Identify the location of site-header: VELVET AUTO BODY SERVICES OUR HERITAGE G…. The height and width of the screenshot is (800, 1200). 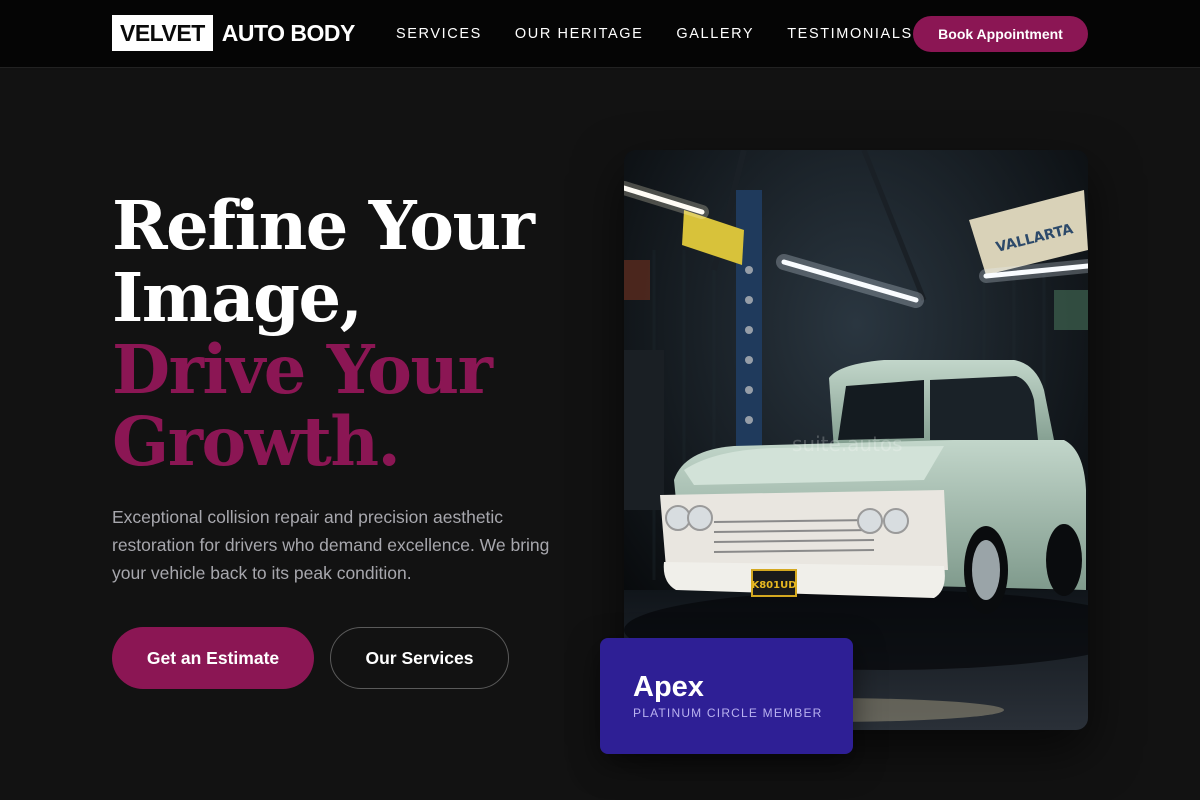
(600, 34).